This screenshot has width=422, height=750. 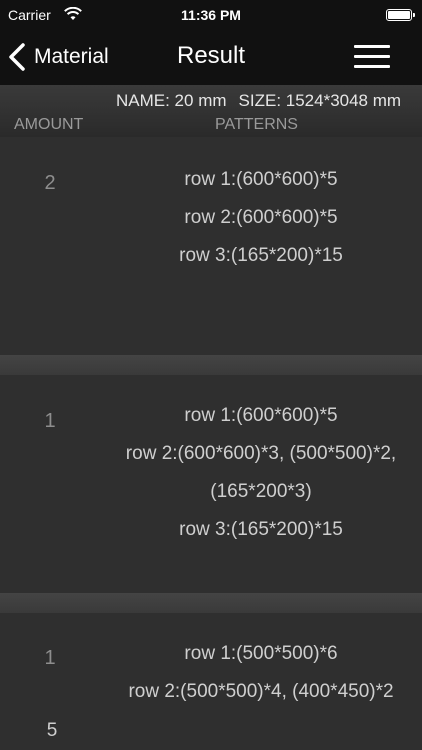 I want to click on material-name: NAME: 20 mm, so click(x=171, y=100).